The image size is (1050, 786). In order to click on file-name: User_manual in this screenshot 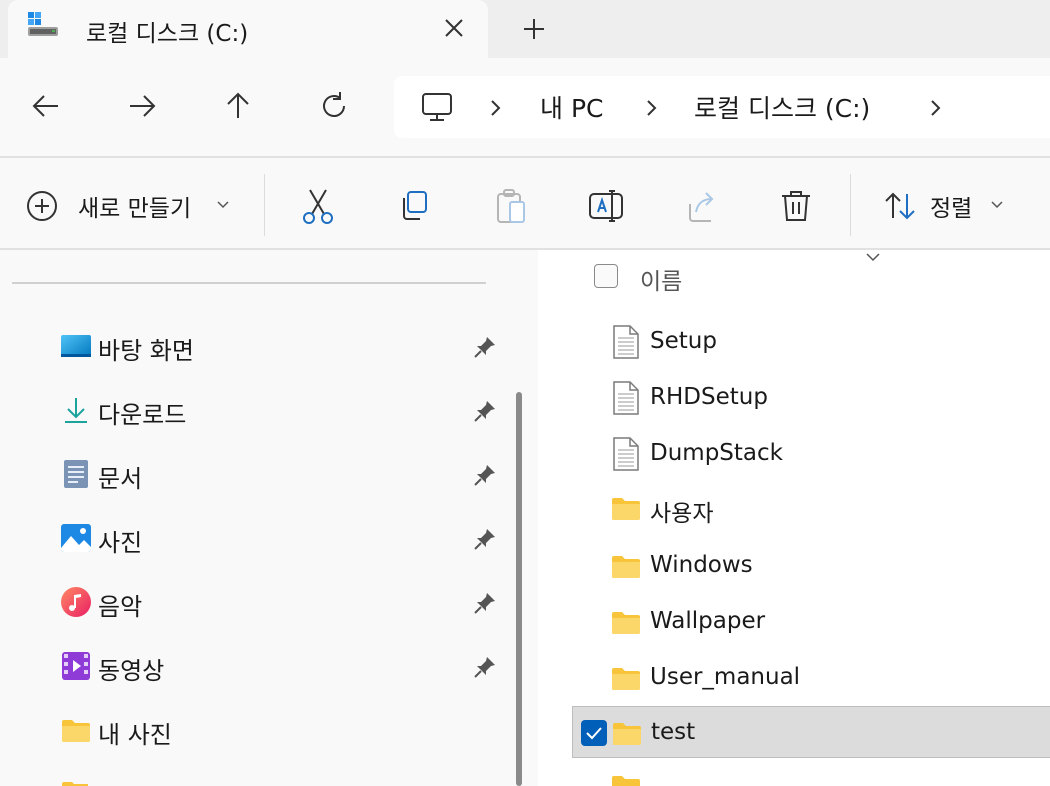, I will do `click(725, 677)`.